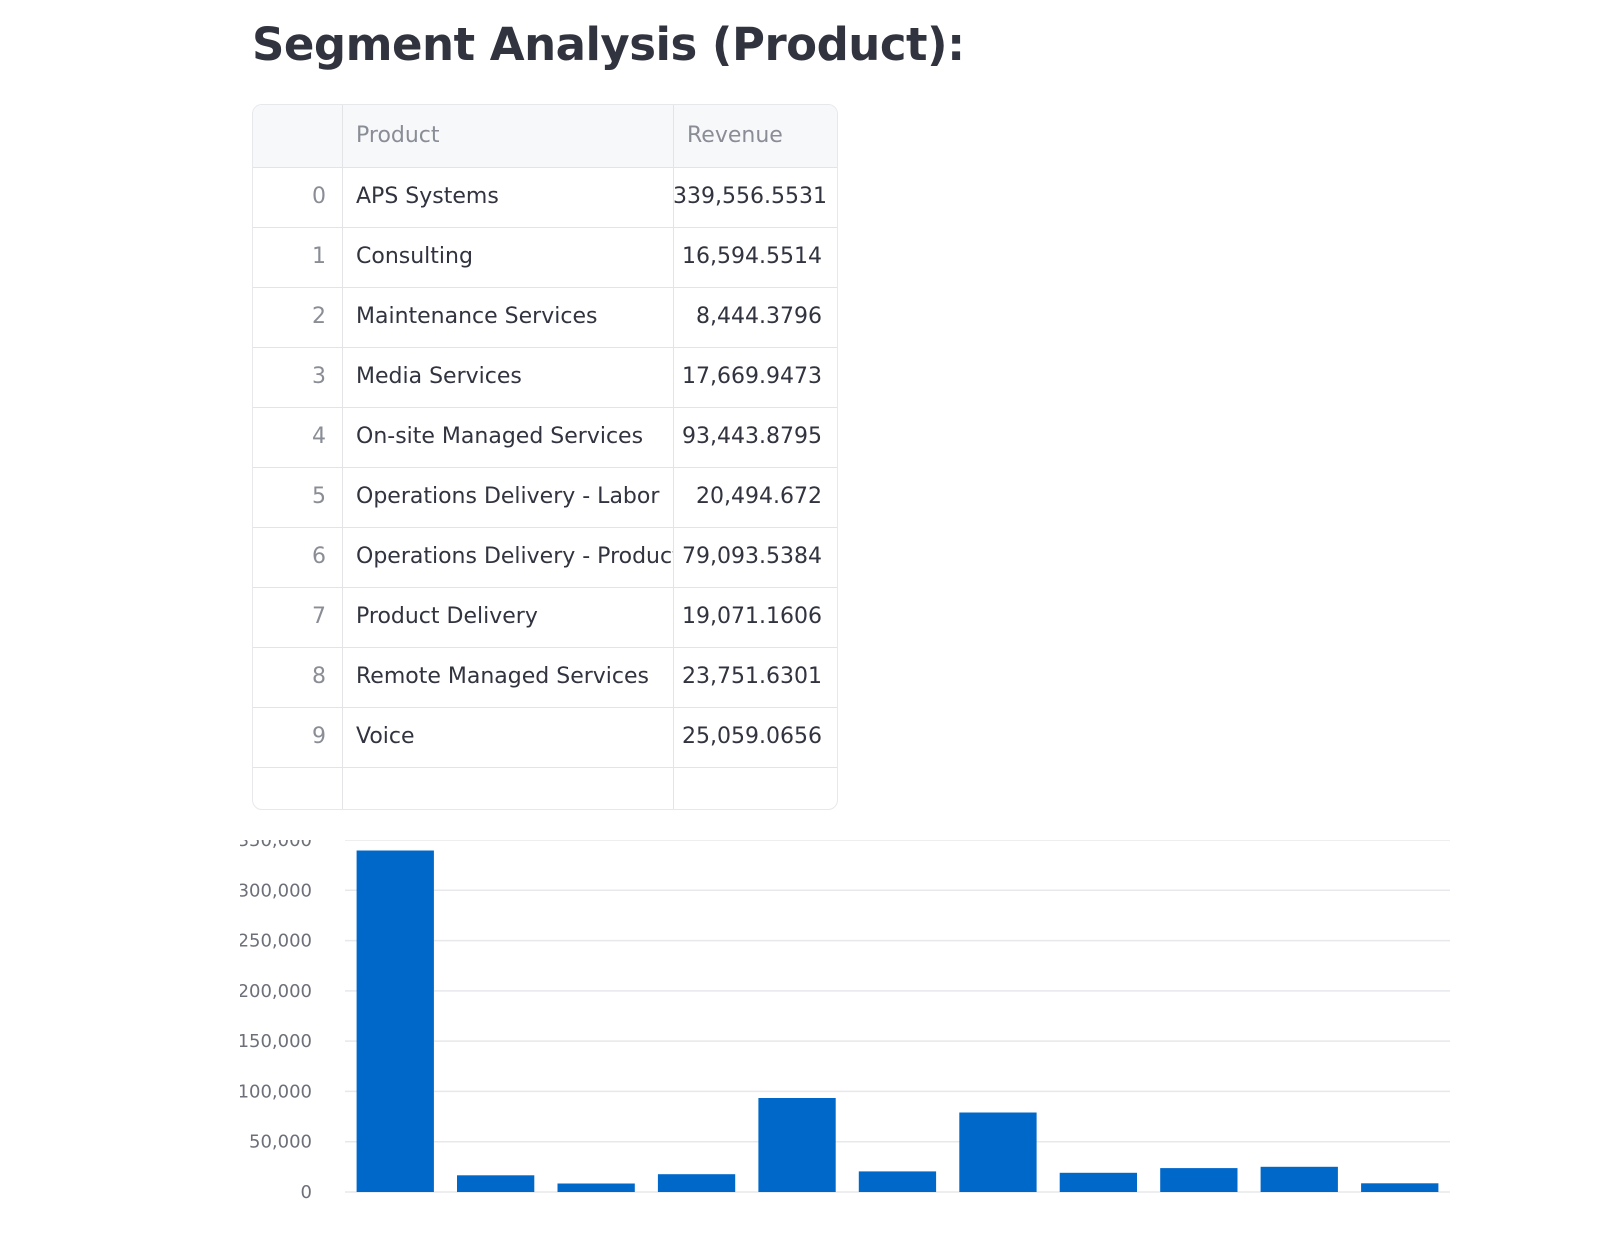 The image size is (1603, 1240). What do you see at coordinates (507, 497) in the screenshot?
I see `product-cell: Operations Delivery - Labor` at bounding box center [507, 497].